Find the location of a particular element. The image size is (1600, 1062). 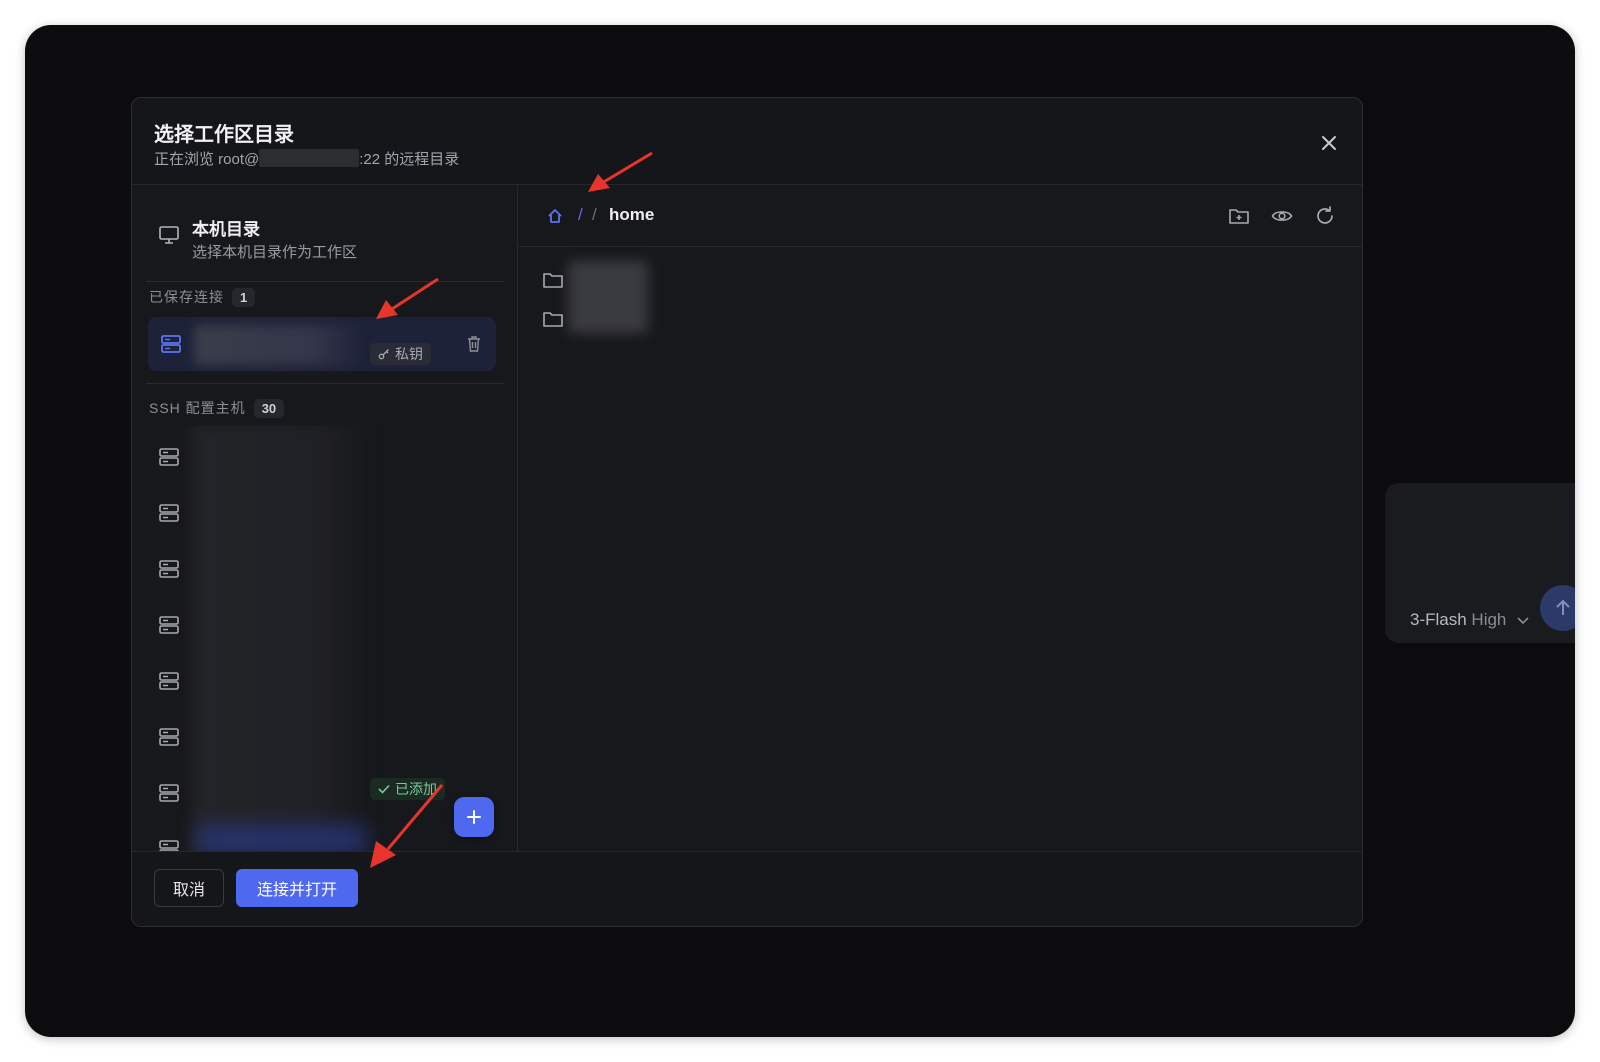

saved-section-label: 已保存连接 1 is located at coordinates (202, 297).